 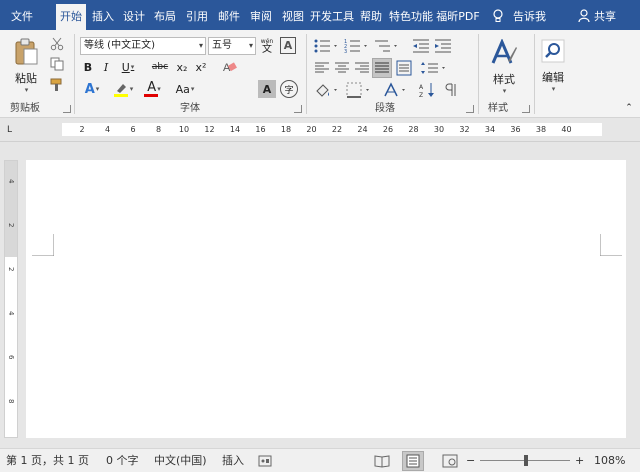 I want to click on page-count: 第 1 页，共 1 页, so click(x=47, y=460).